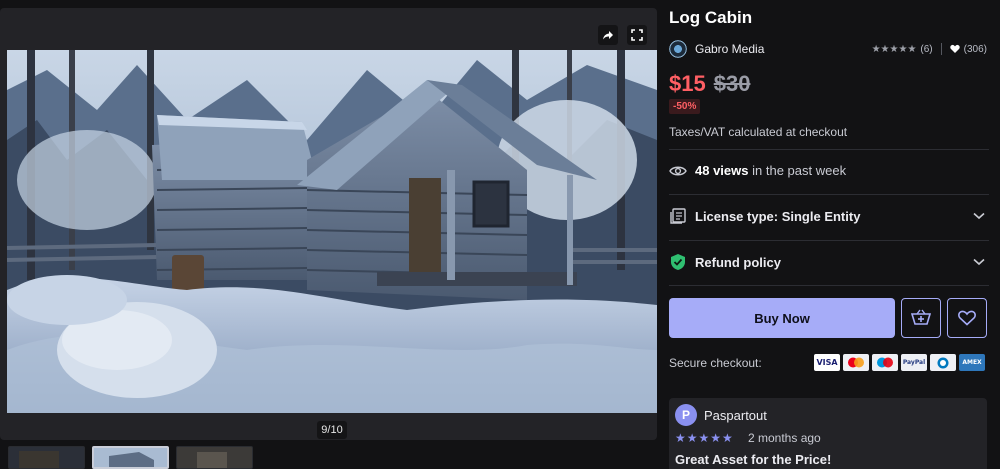  I want to click on eye-icon, so click(678, 170).